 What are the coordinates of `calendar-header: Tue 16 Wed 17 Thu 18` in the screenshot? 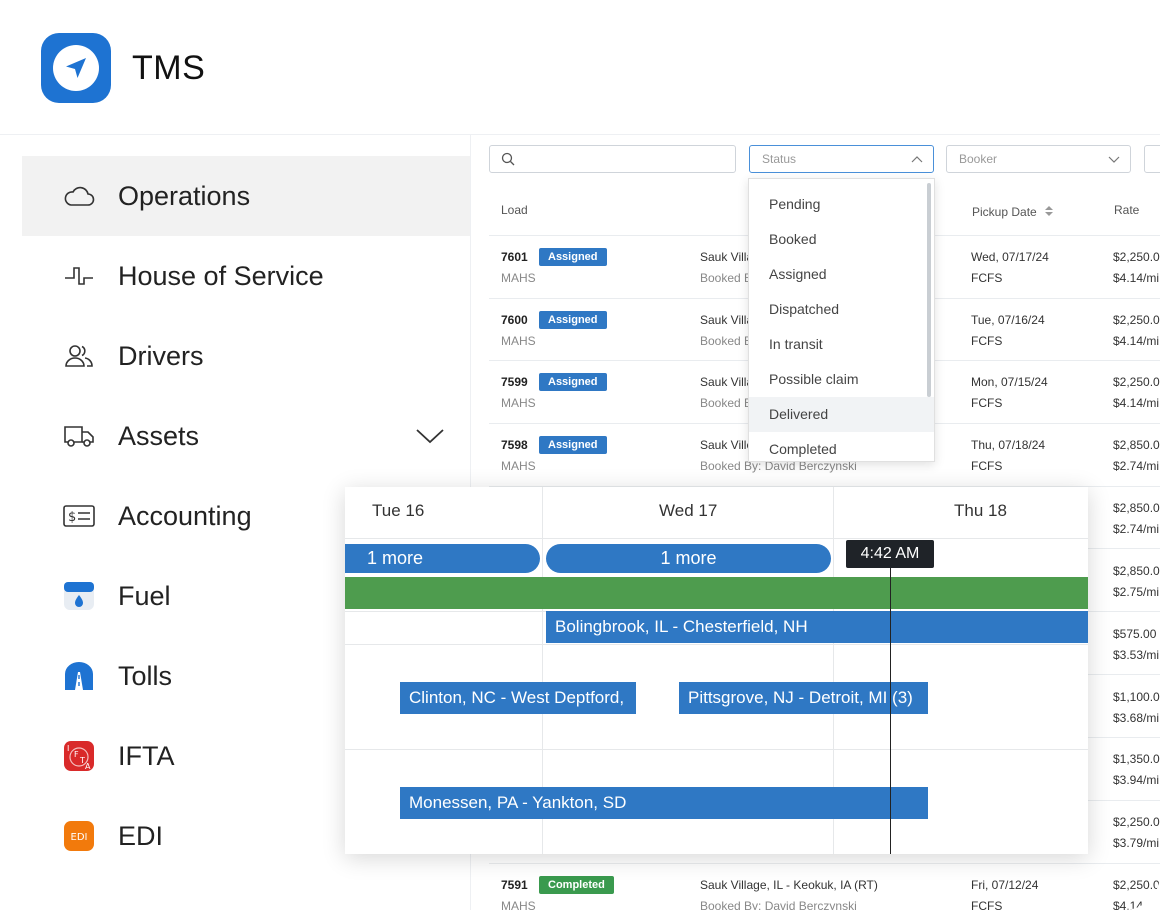 It's located at (716, 513).